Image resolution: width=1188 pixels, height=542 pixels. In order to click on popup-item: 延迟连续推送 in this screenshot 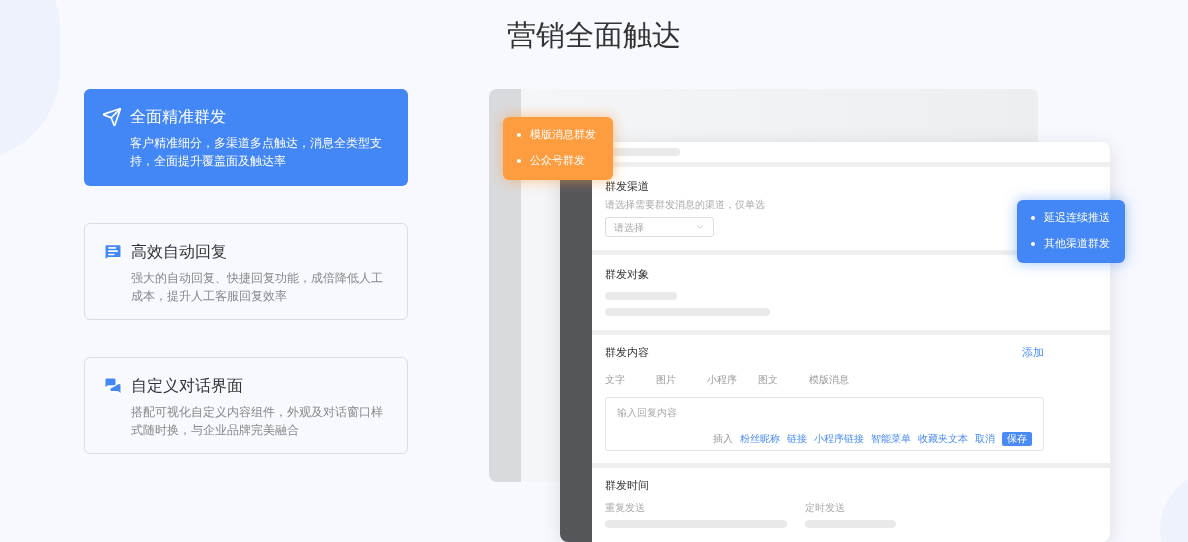, I will do `click(1077, 217)`.